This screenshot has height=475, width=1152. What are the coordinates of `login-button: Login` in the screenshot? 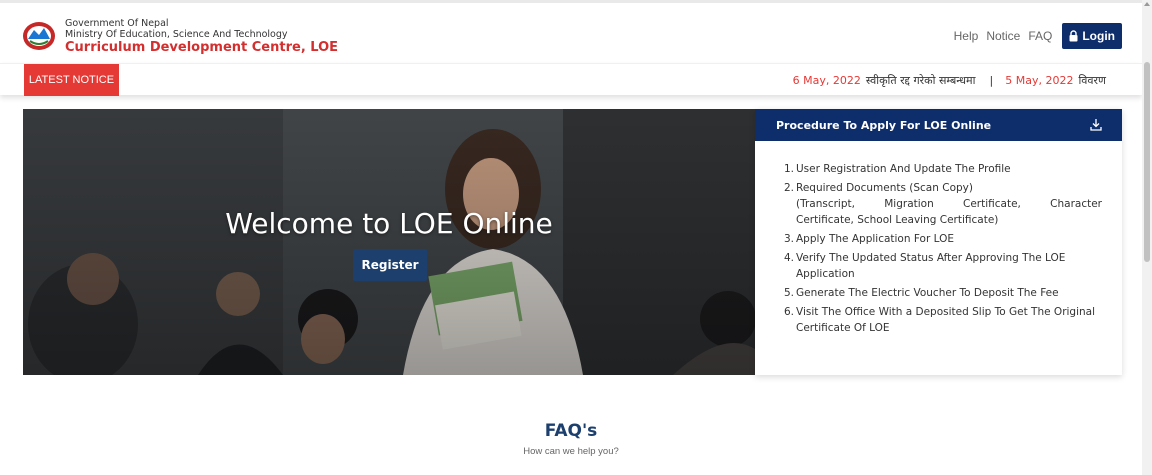 It's located at (1092, 36).